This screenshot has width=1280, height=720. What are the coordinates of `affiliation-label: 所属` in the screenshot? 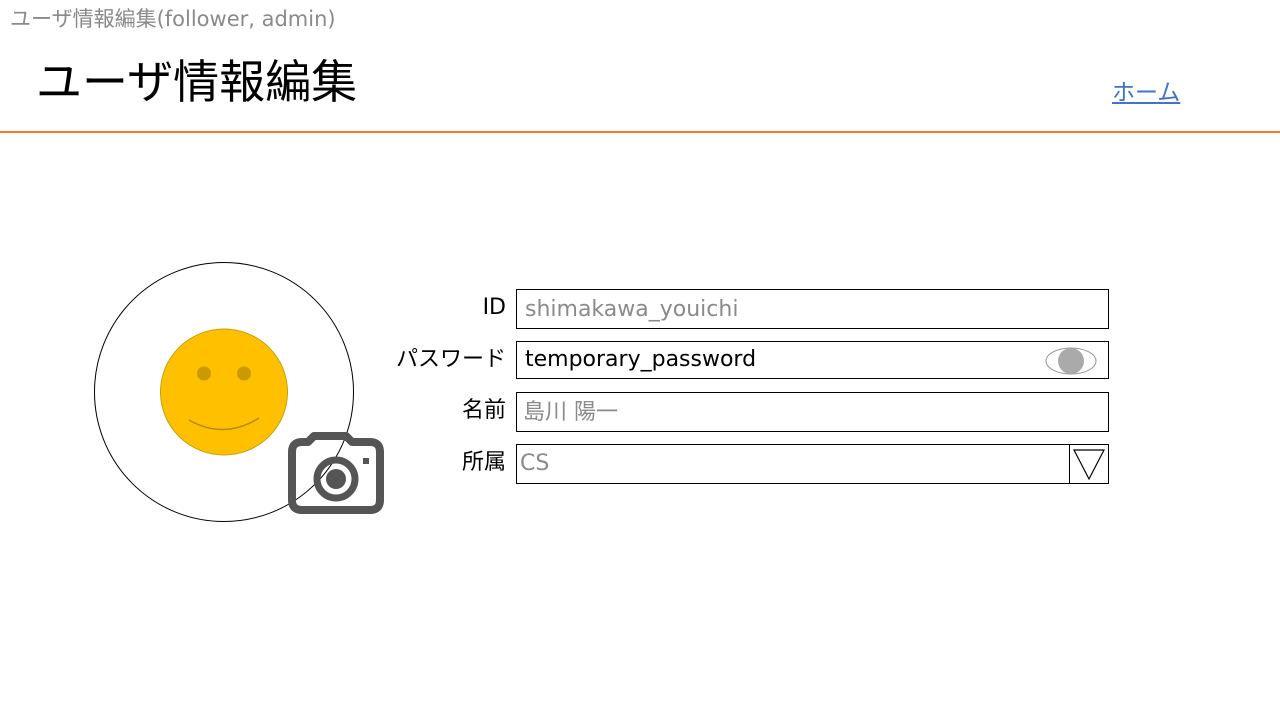 It's located at (483, 462).